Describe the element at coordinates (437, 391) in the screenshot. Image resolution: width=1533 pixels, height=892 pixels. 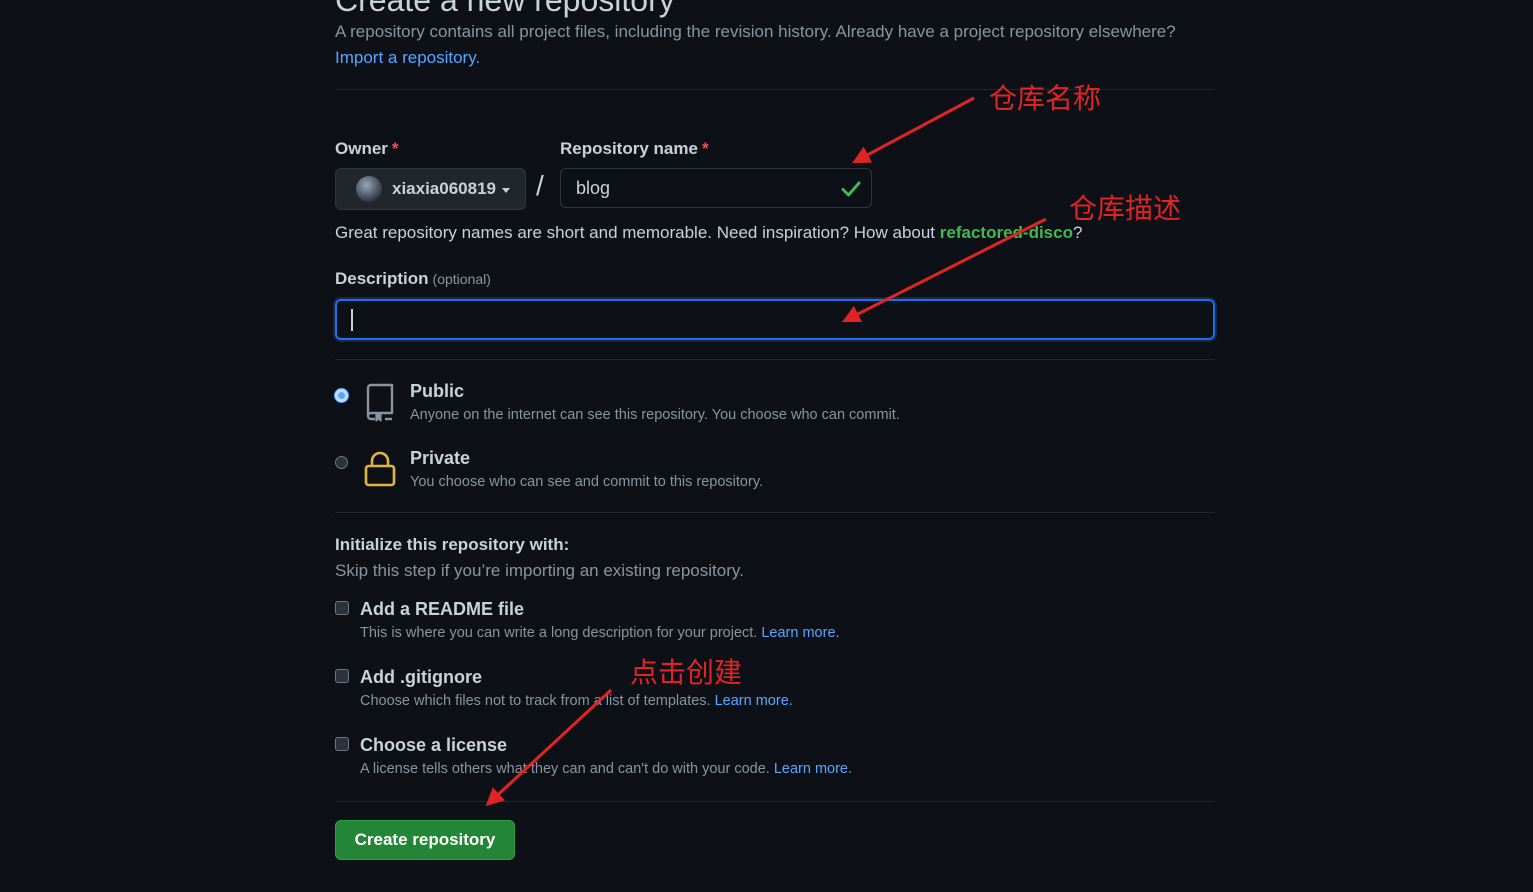
I see `public-title: Public` at that location.